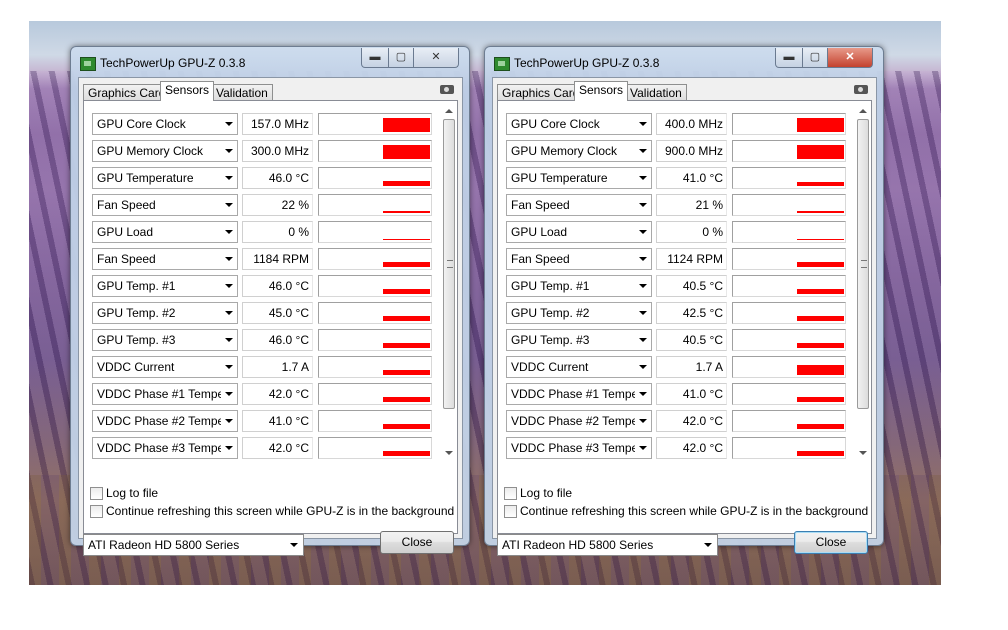 This screenshot has height=630, width=1008. What do you see at coordinates (691, 367) in the screenshot?
I see `sensor-value: 1.7 A` at bounding box center [691, 367].